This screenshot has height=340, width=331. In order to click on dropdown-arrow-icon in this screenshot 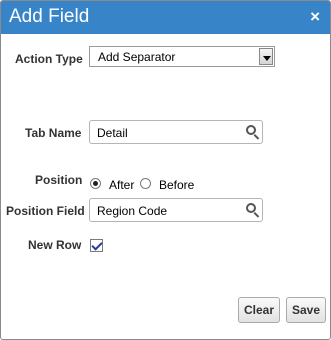, I will do `click(266, 56)`.